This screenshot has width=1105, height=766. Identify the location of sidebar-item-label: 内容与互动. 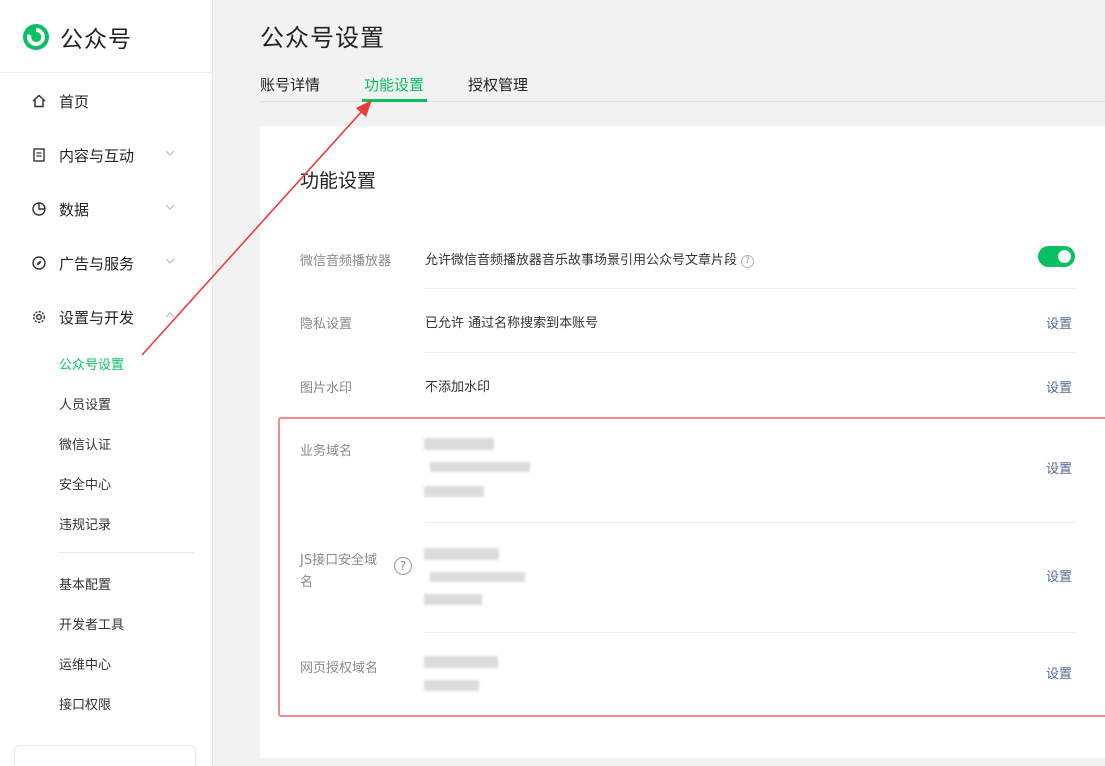
(97, 155).